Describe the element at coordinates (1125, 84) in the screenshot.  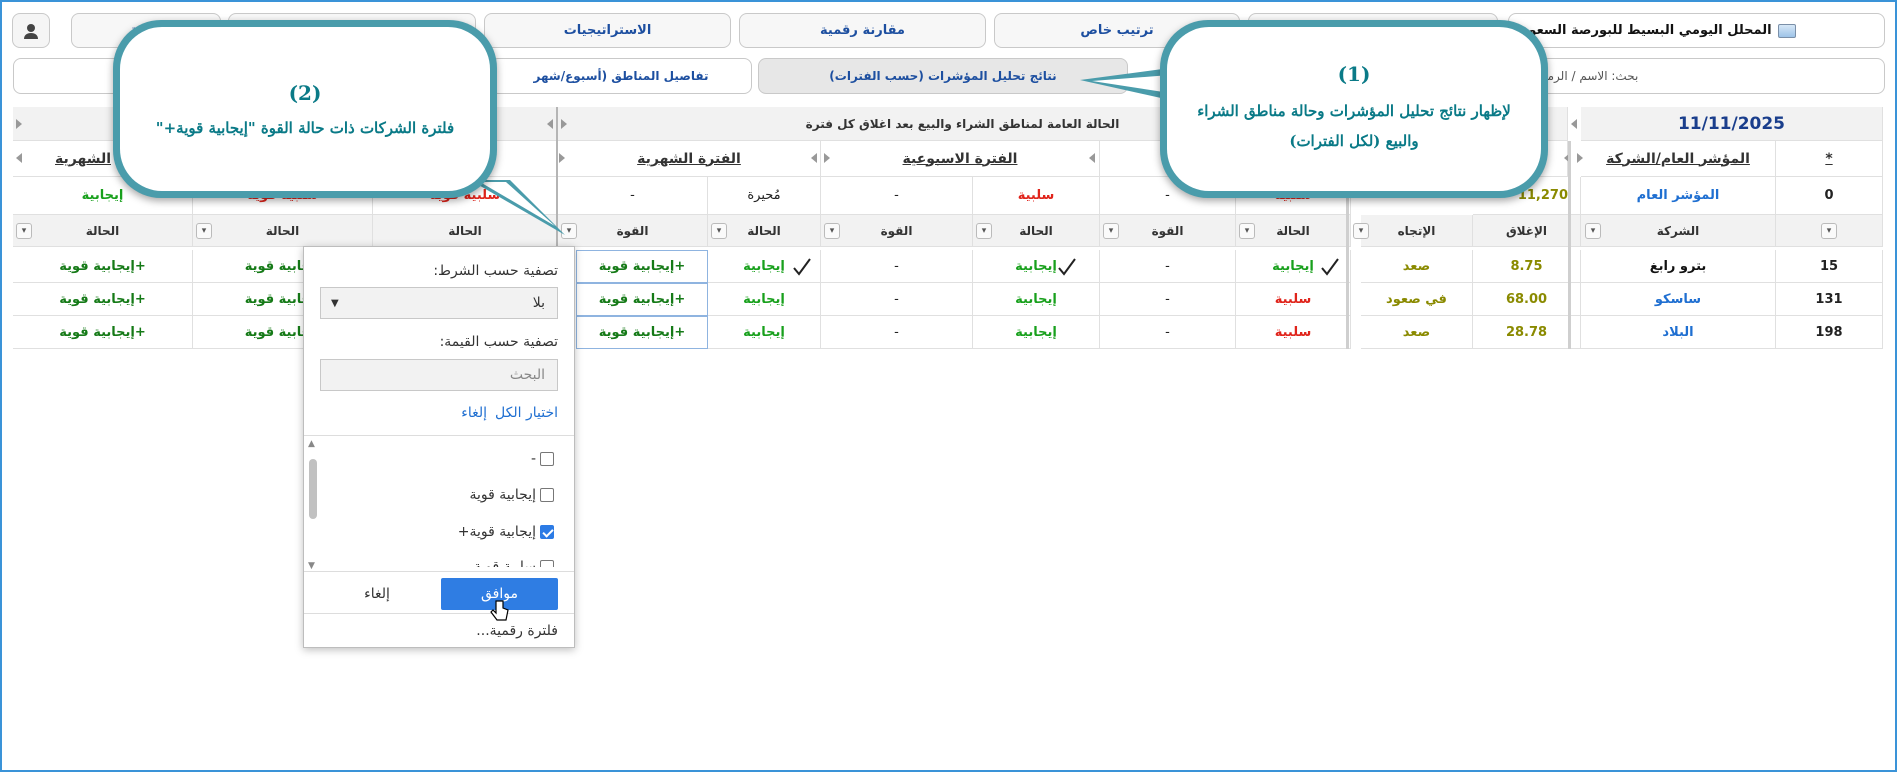
I see `callout-1-pointer` at that location.